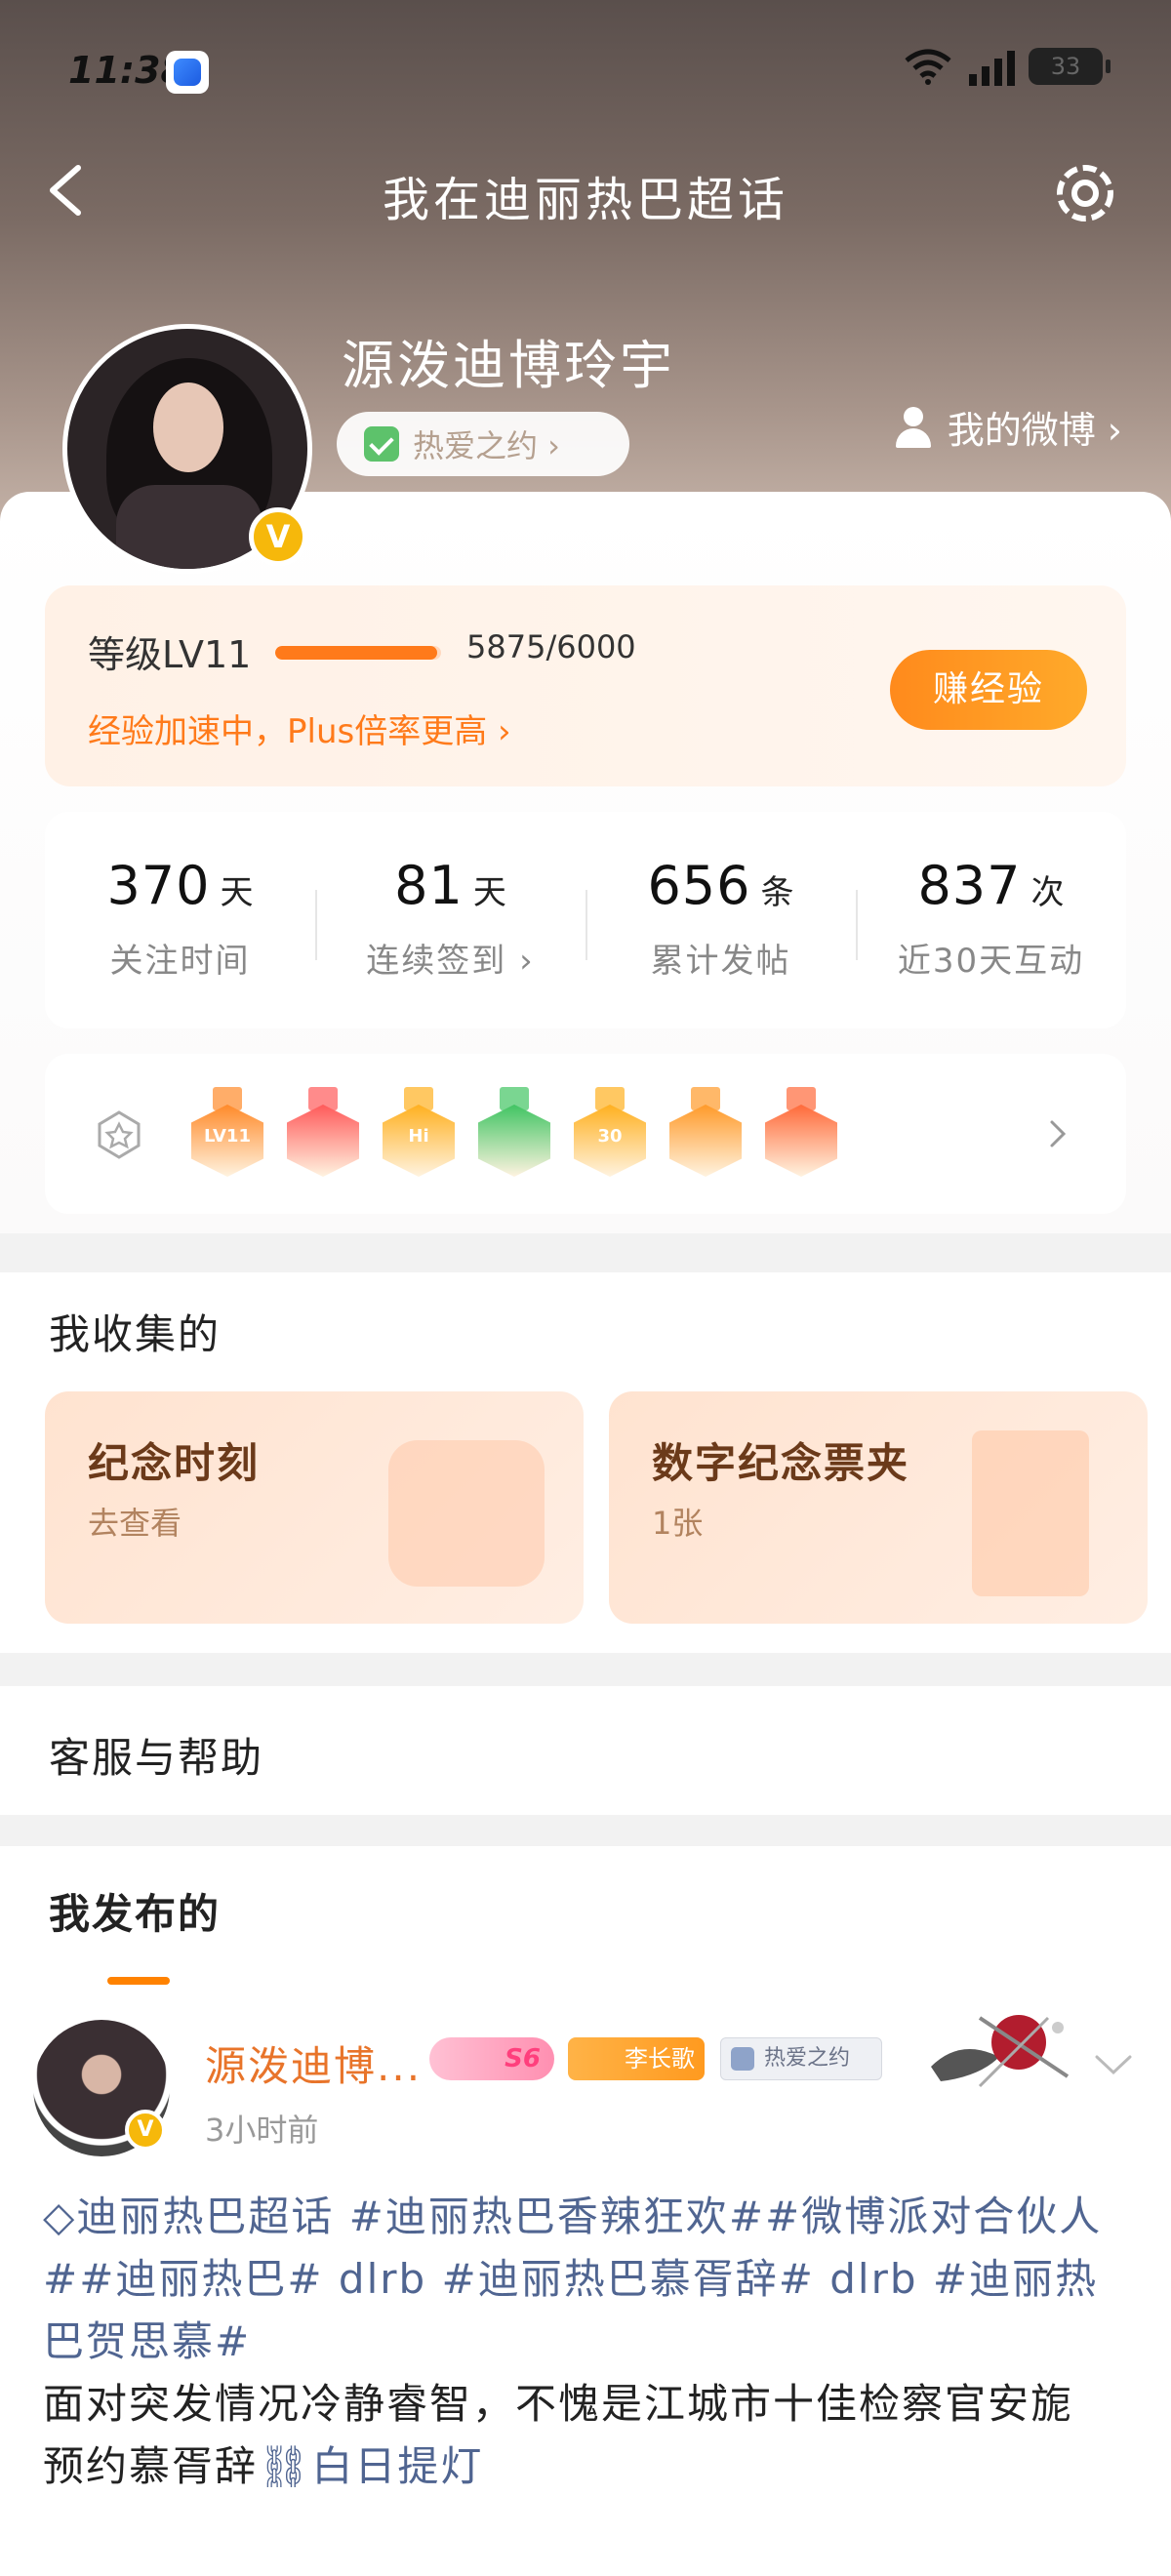  What do you see at coordinates (585, 1750) in the screenshot?
I see `customer-service-row: 客服与帮助` at bounding box center [585, 1750].